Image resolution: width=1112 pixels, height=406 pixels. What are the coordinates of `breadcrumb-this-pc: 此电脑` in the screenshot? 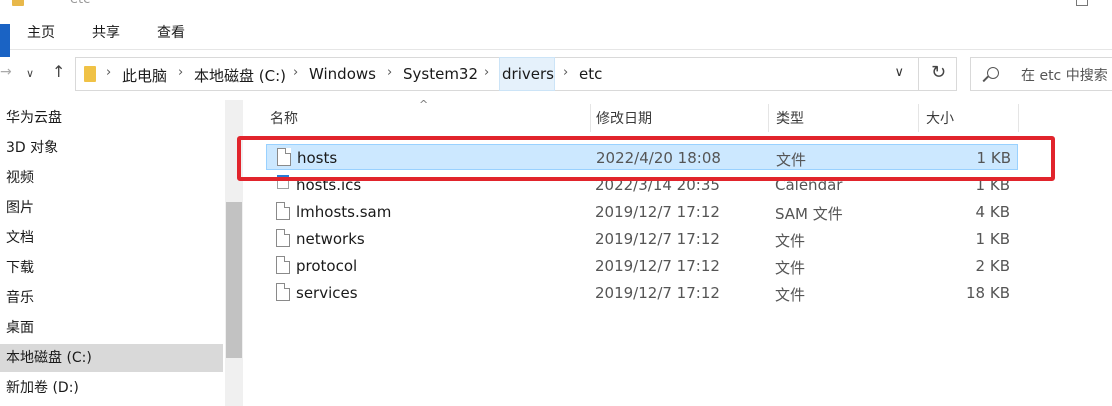 It's located at (144, 75).